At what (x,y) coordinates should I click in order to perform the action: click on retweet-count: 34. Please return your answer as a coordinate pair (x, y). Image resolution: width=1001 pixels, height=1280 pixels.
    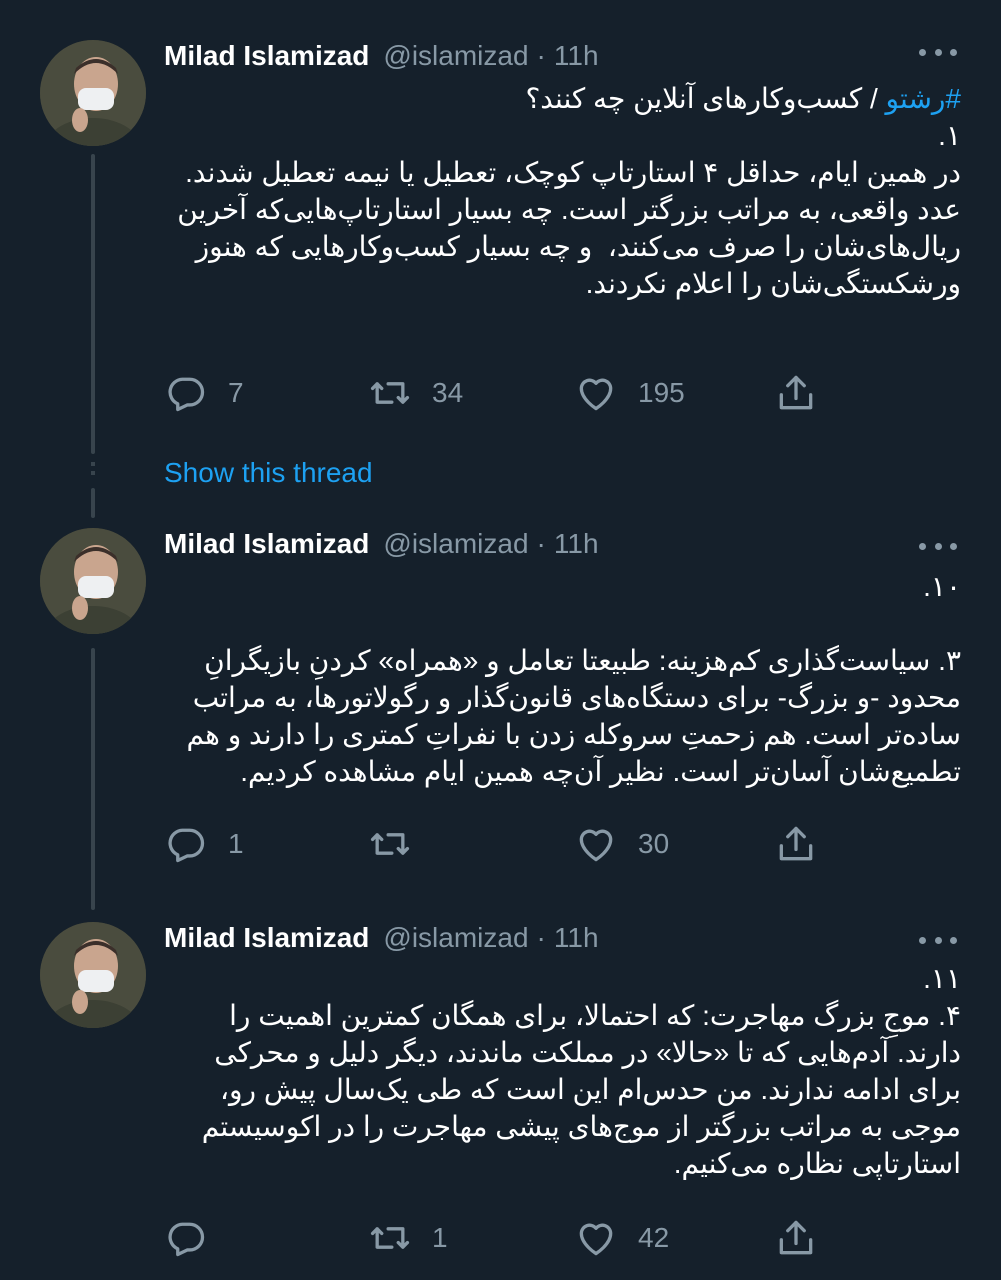
    Looking at the image, I should click on (448, 392).